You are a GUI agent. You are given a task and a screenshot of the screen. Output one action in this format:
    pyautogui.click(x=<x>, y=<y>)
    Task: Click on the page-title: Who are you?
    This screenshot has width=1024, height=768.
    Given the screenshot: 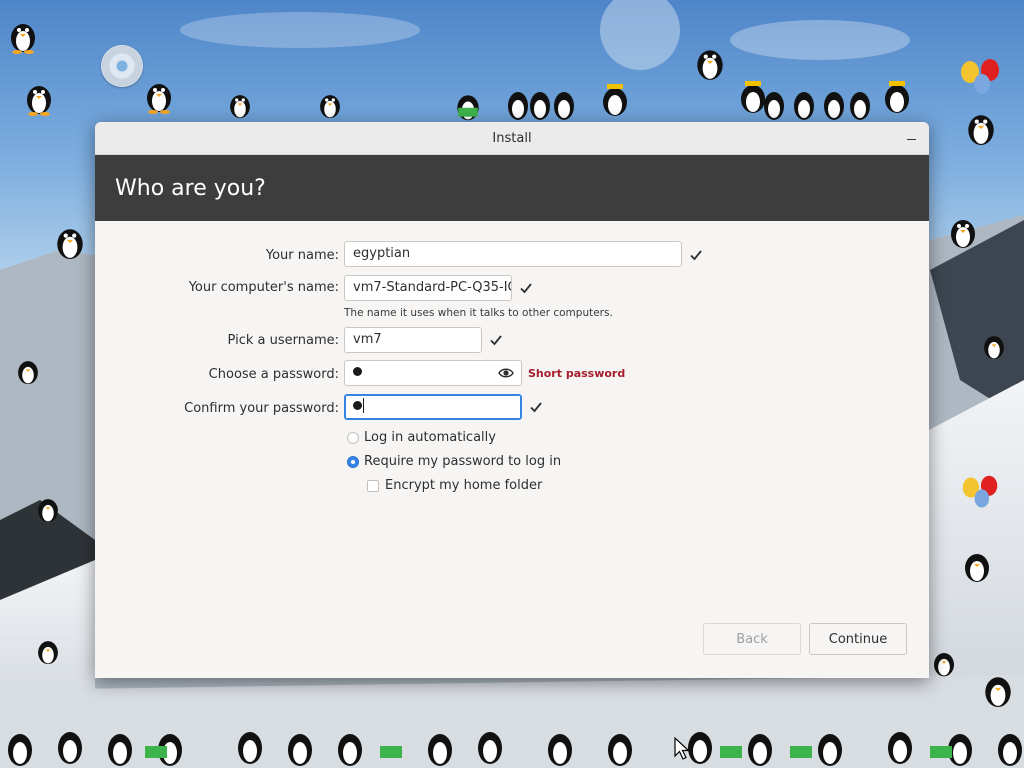 What is the action you would take?
    pyautogui.click(x=190, y=188)
    